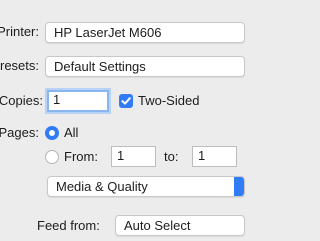 The width and height of the screenshot is (320, 241). Describe the element at coordinates (171, 156) in the screenshot. I see `pages-to-label: to:` at that location.